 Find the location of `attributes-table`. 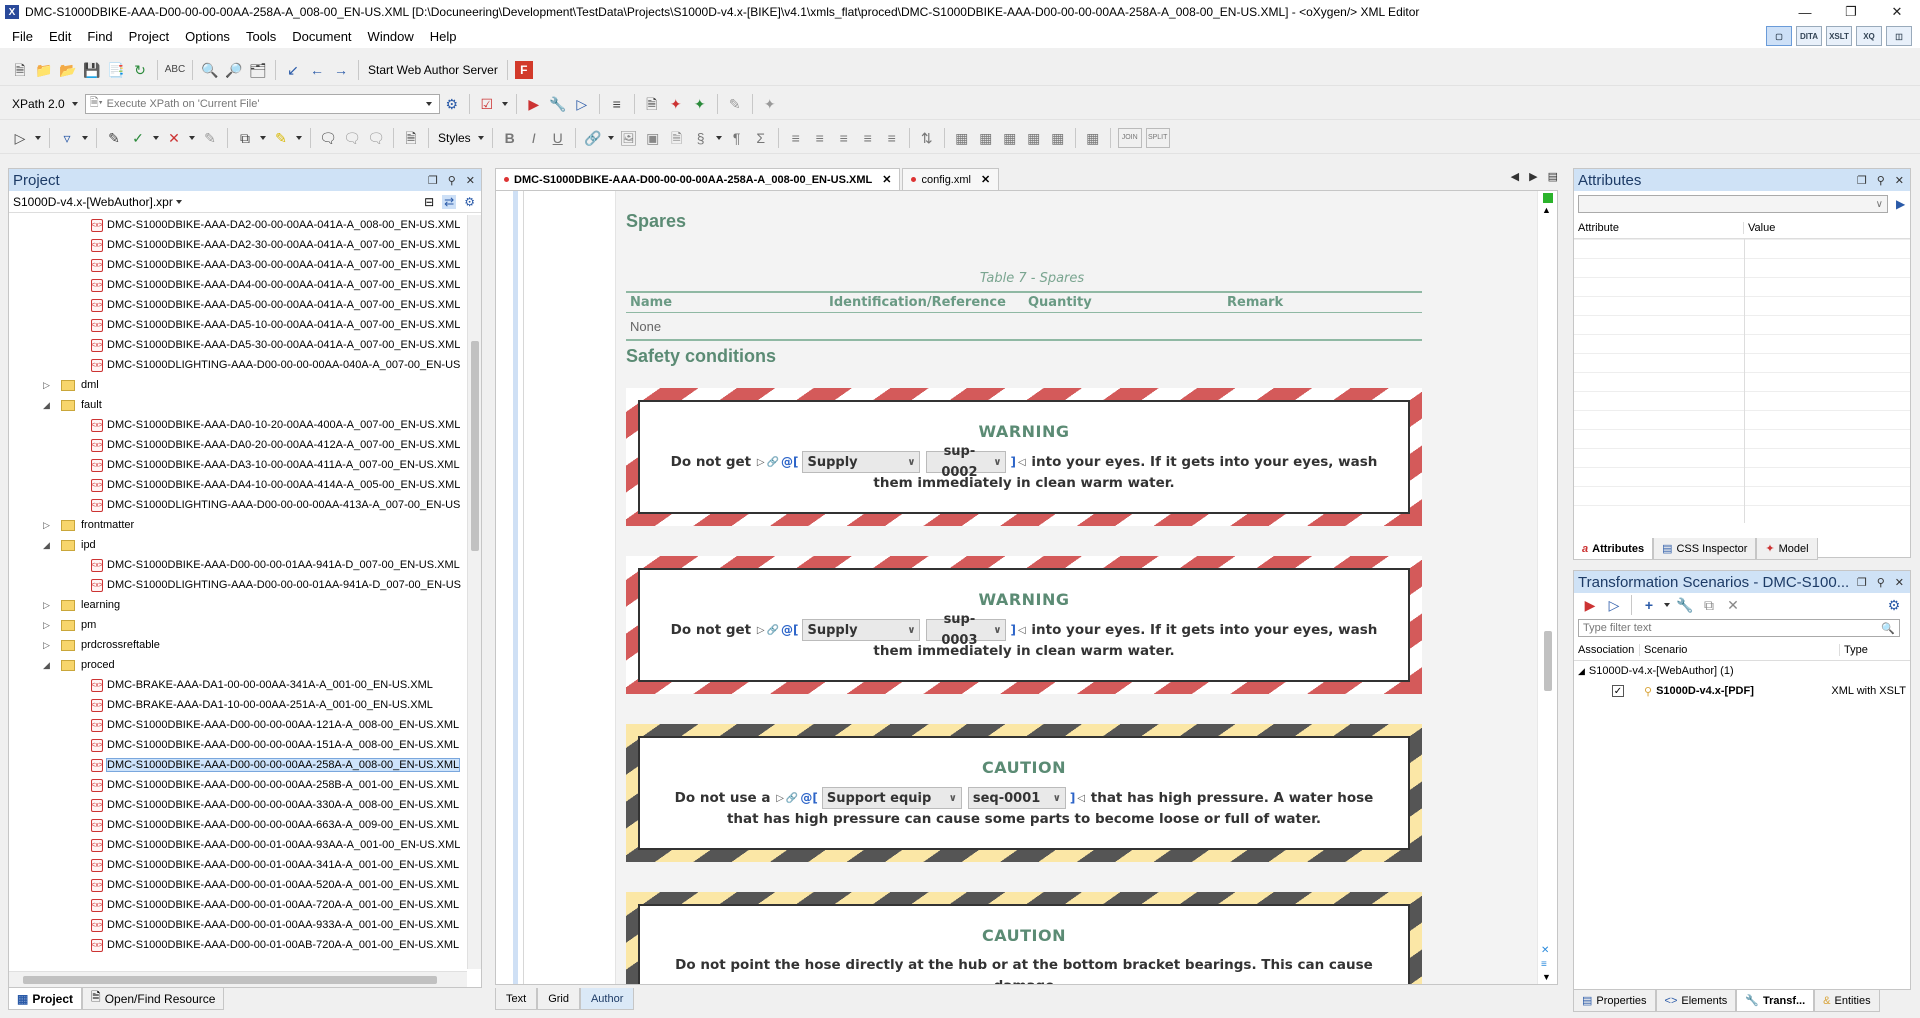

attributes-table is located at coordinates (1742, 381).